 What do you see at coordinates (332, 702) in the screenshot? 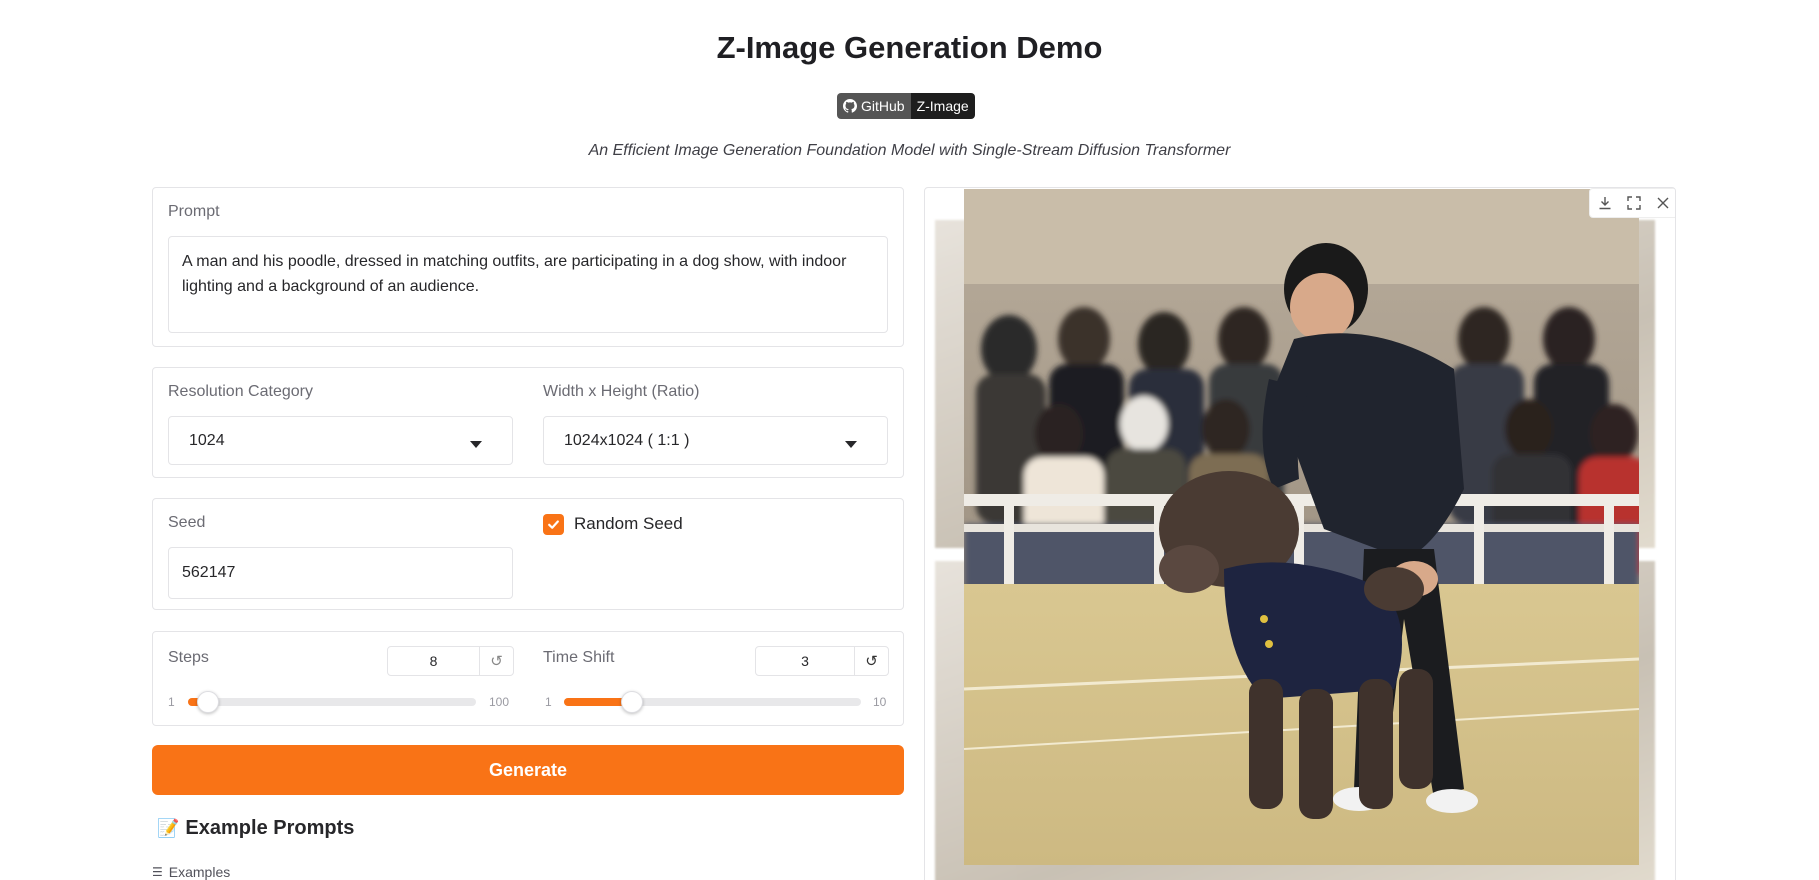
I see `steps-slider` at bounding box center [332, 702].